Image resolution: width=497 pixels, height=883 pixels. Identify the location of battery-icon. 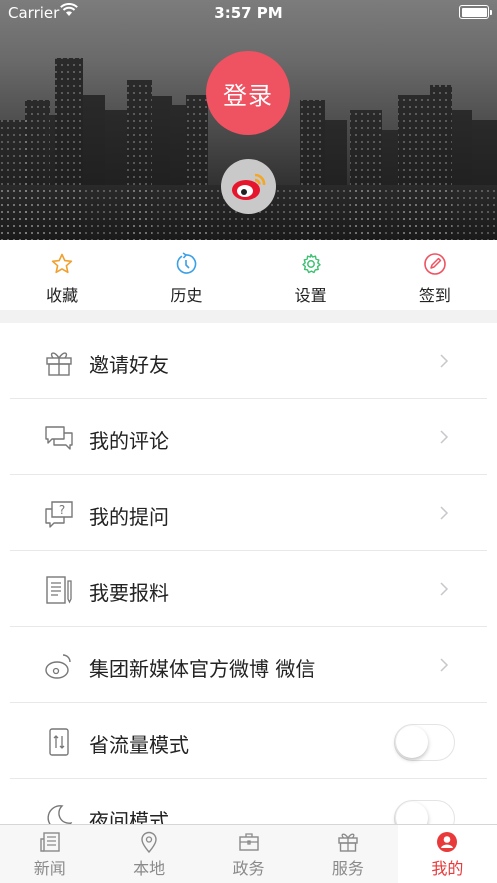
(475, 12).